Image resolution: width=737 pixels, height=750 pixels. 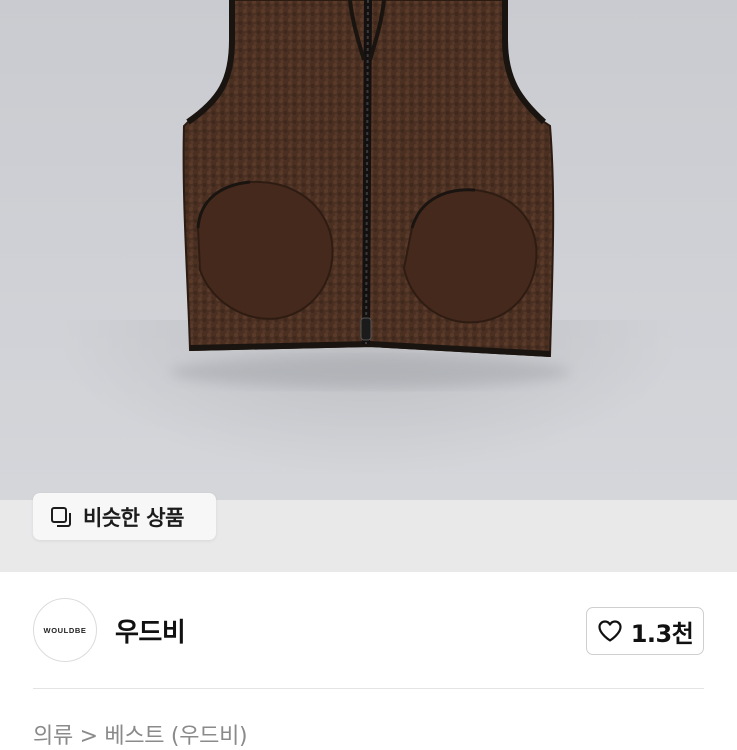 I want to click on similar-products-button: 비슷한 상품, so click(x=124, y=516).